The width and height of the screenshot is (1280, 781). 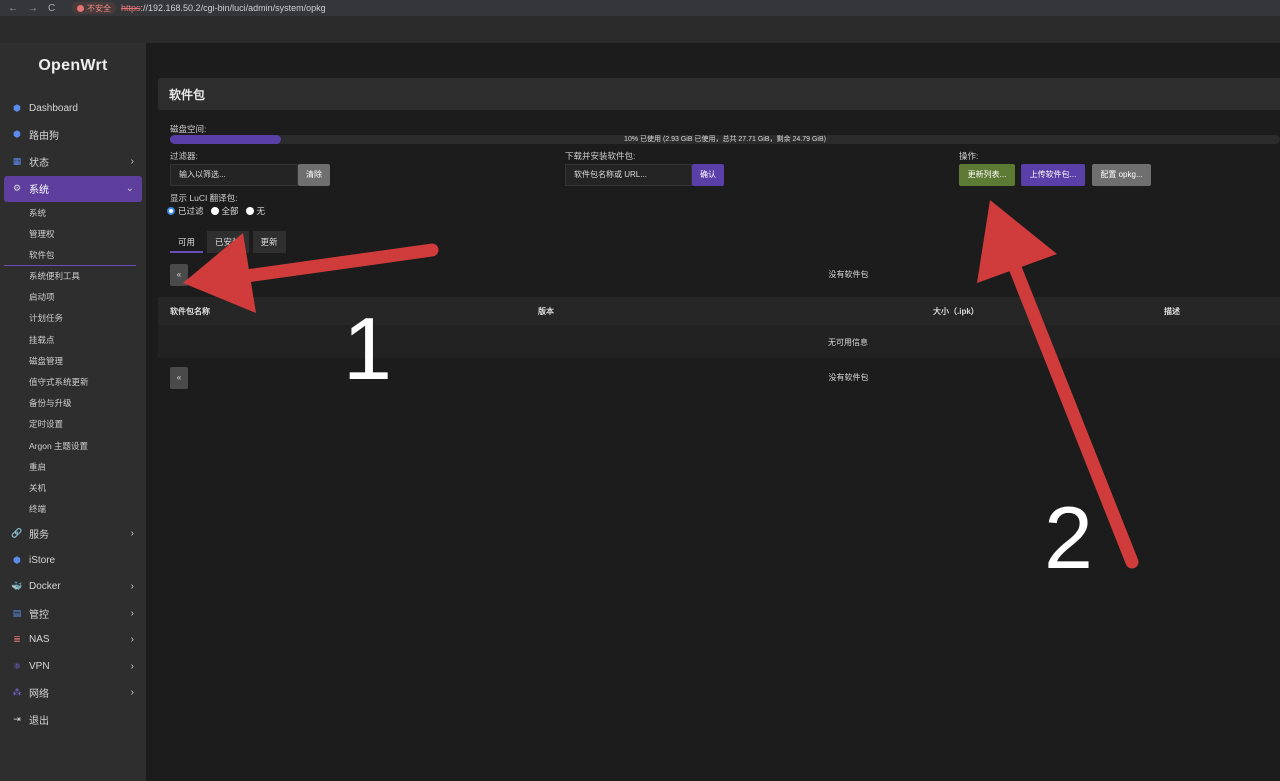 I want to click on submenu-item-11: Argon 主题设置, so click(x=73, y=446).